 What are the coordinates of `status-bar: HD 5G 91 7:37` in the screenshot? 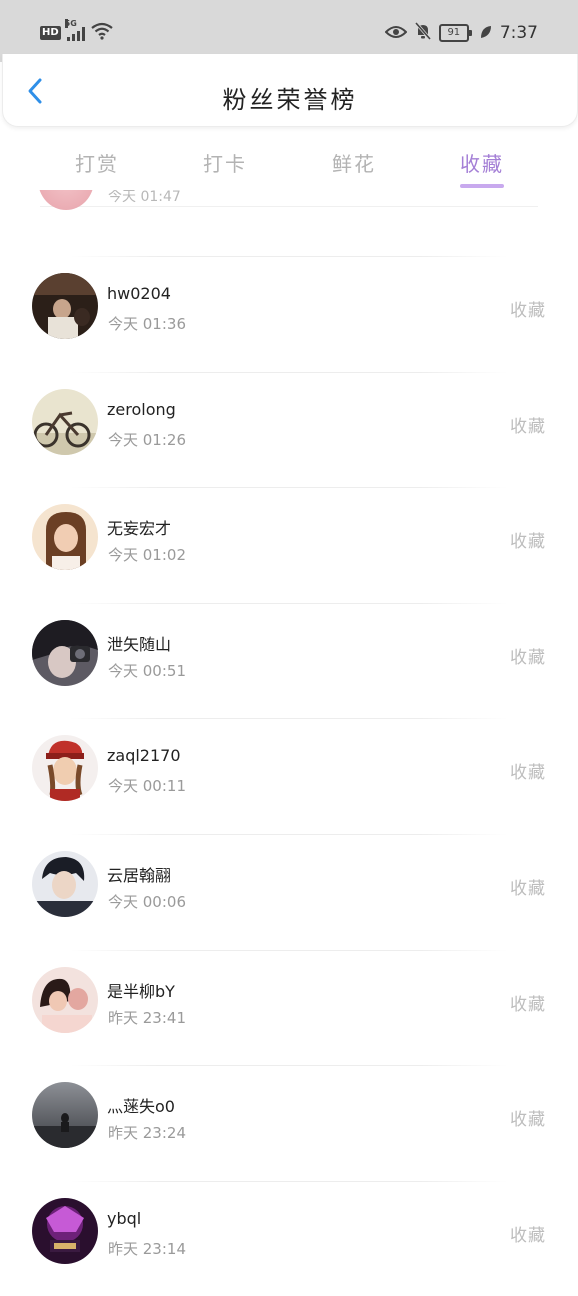 It's located at (289, 31).